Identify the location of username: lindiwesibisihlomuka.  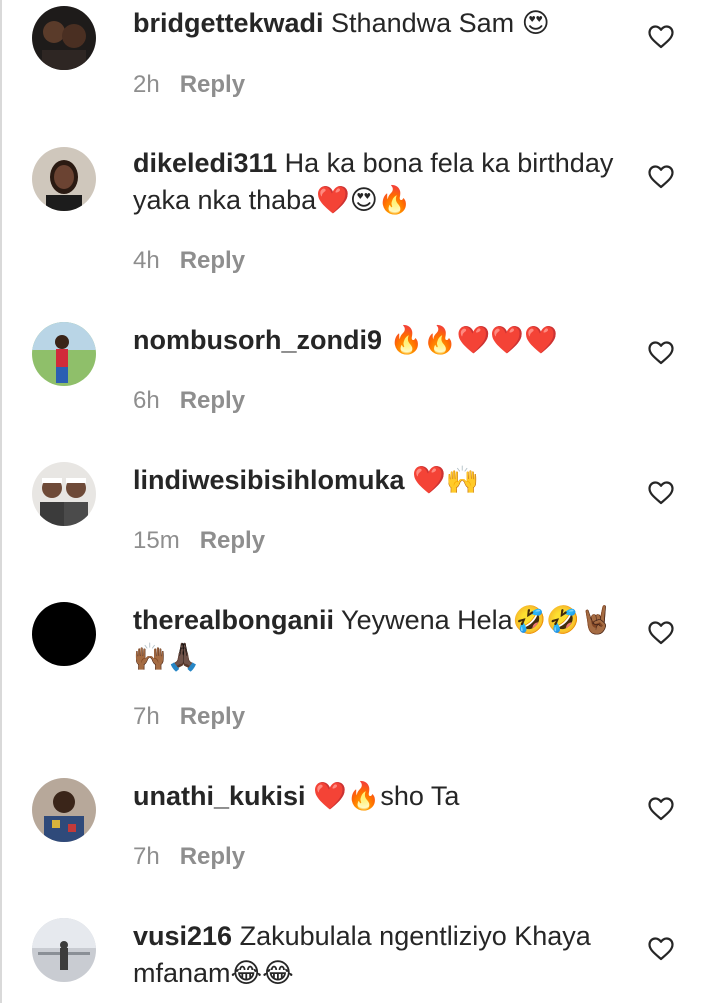
(269, 480).